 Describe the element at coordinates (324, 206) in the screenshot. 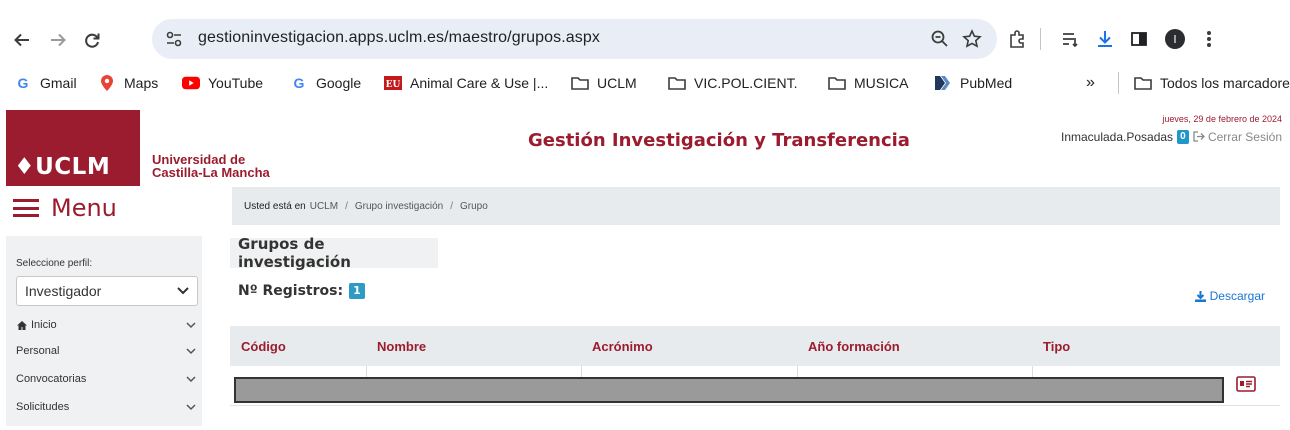

I see `breadcrumb-uclm: UCLM` at that location.